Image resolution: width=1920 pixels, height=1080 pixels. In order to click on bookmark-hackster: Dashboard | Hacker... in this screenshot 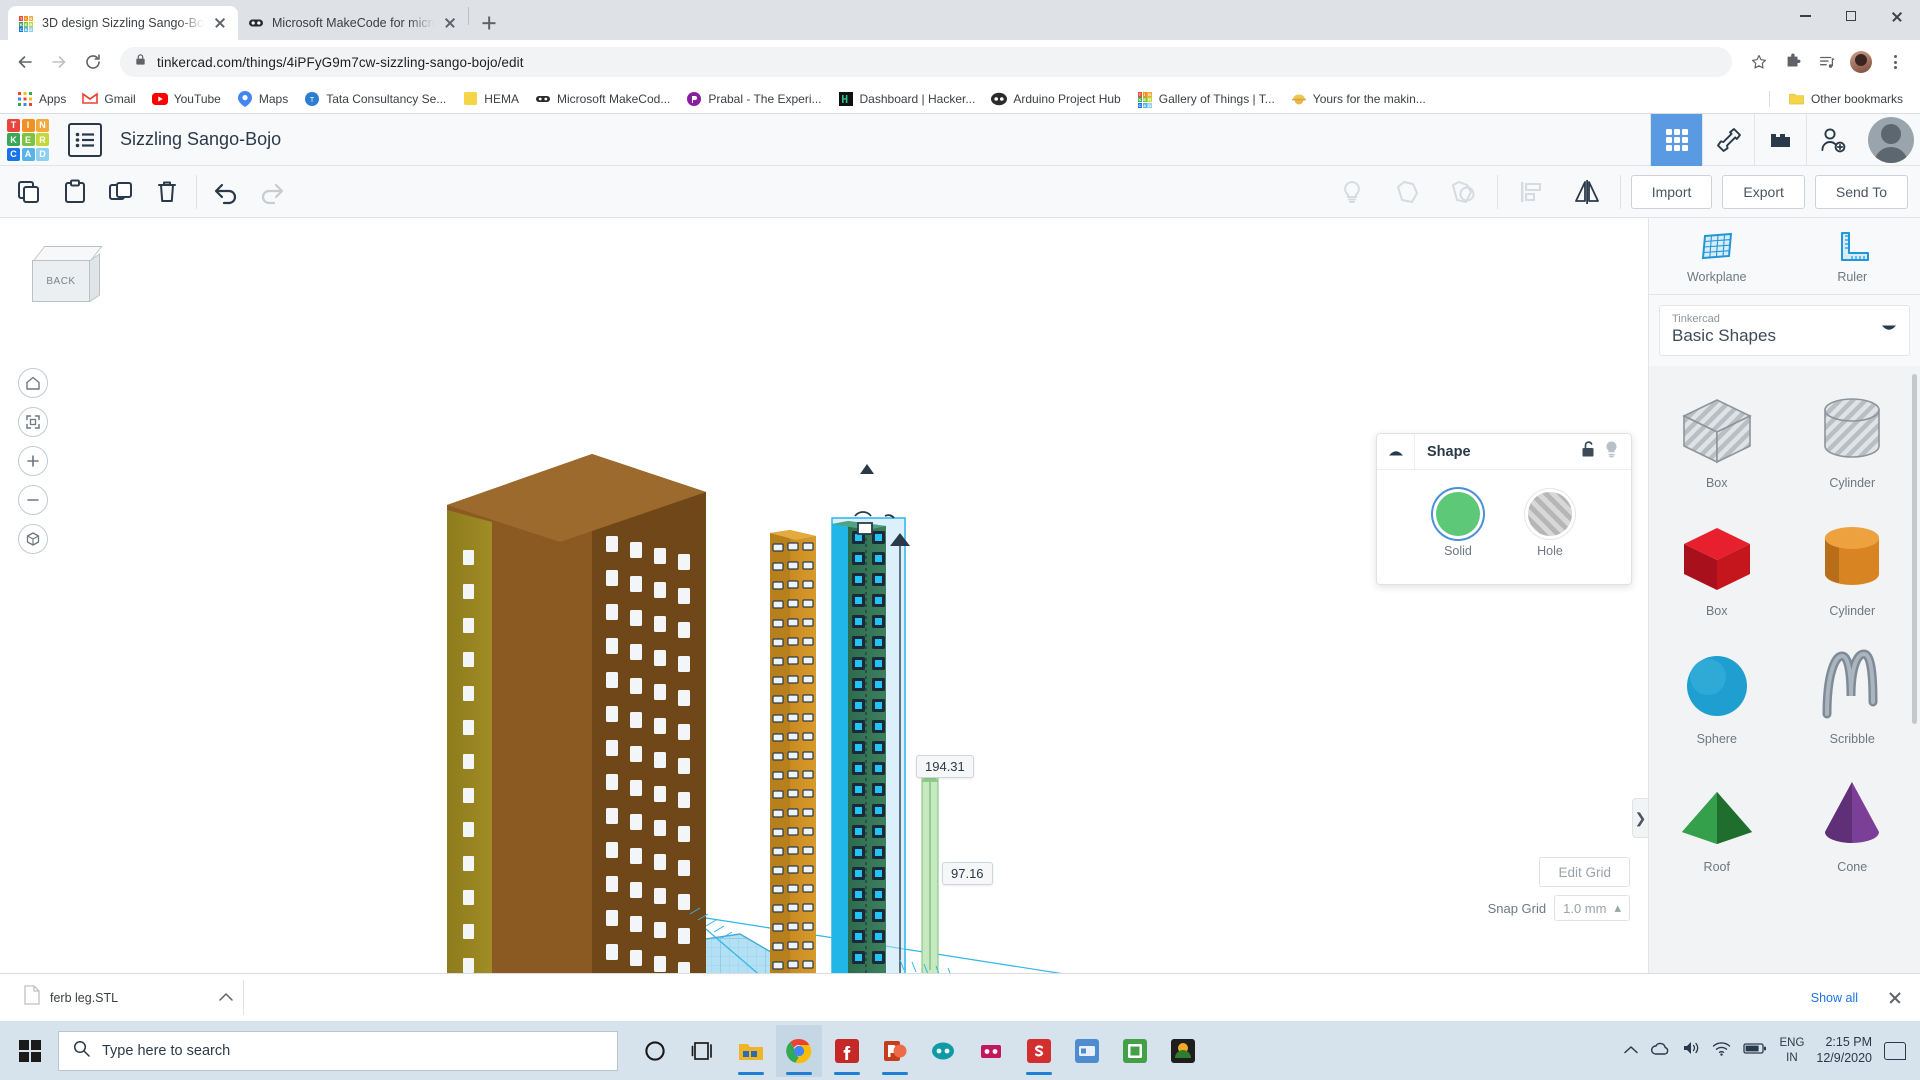, I will do `click(907, 99)`.